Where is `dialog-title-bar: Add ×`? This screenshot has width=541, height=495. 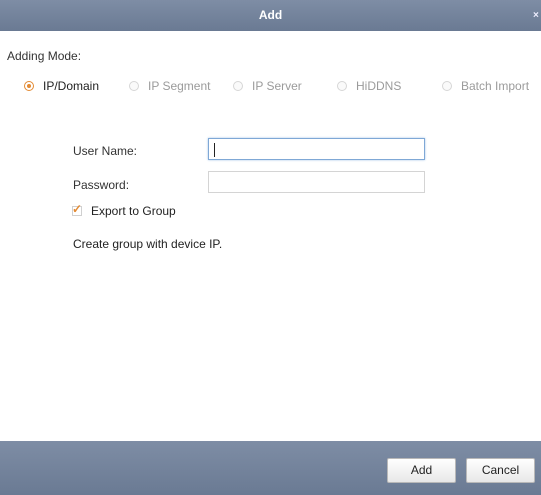 dialog-title-bar: Add × is located at coordinates (270, 15).